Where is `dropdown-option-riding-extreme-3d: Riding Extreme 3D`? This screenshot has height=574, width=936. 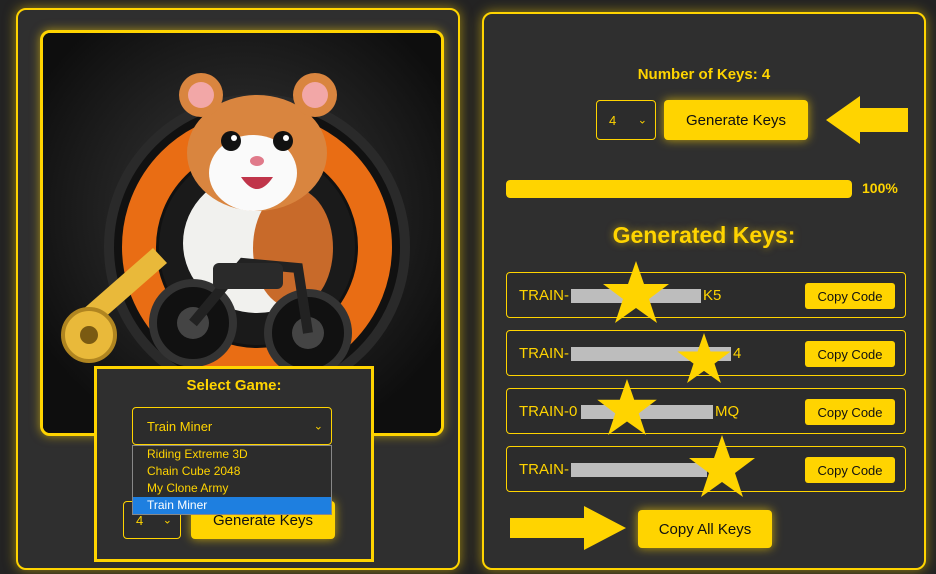 dropdown-option-riding-extreme-3d: Riding Extreme 3D is located at coordinates (232, 454).